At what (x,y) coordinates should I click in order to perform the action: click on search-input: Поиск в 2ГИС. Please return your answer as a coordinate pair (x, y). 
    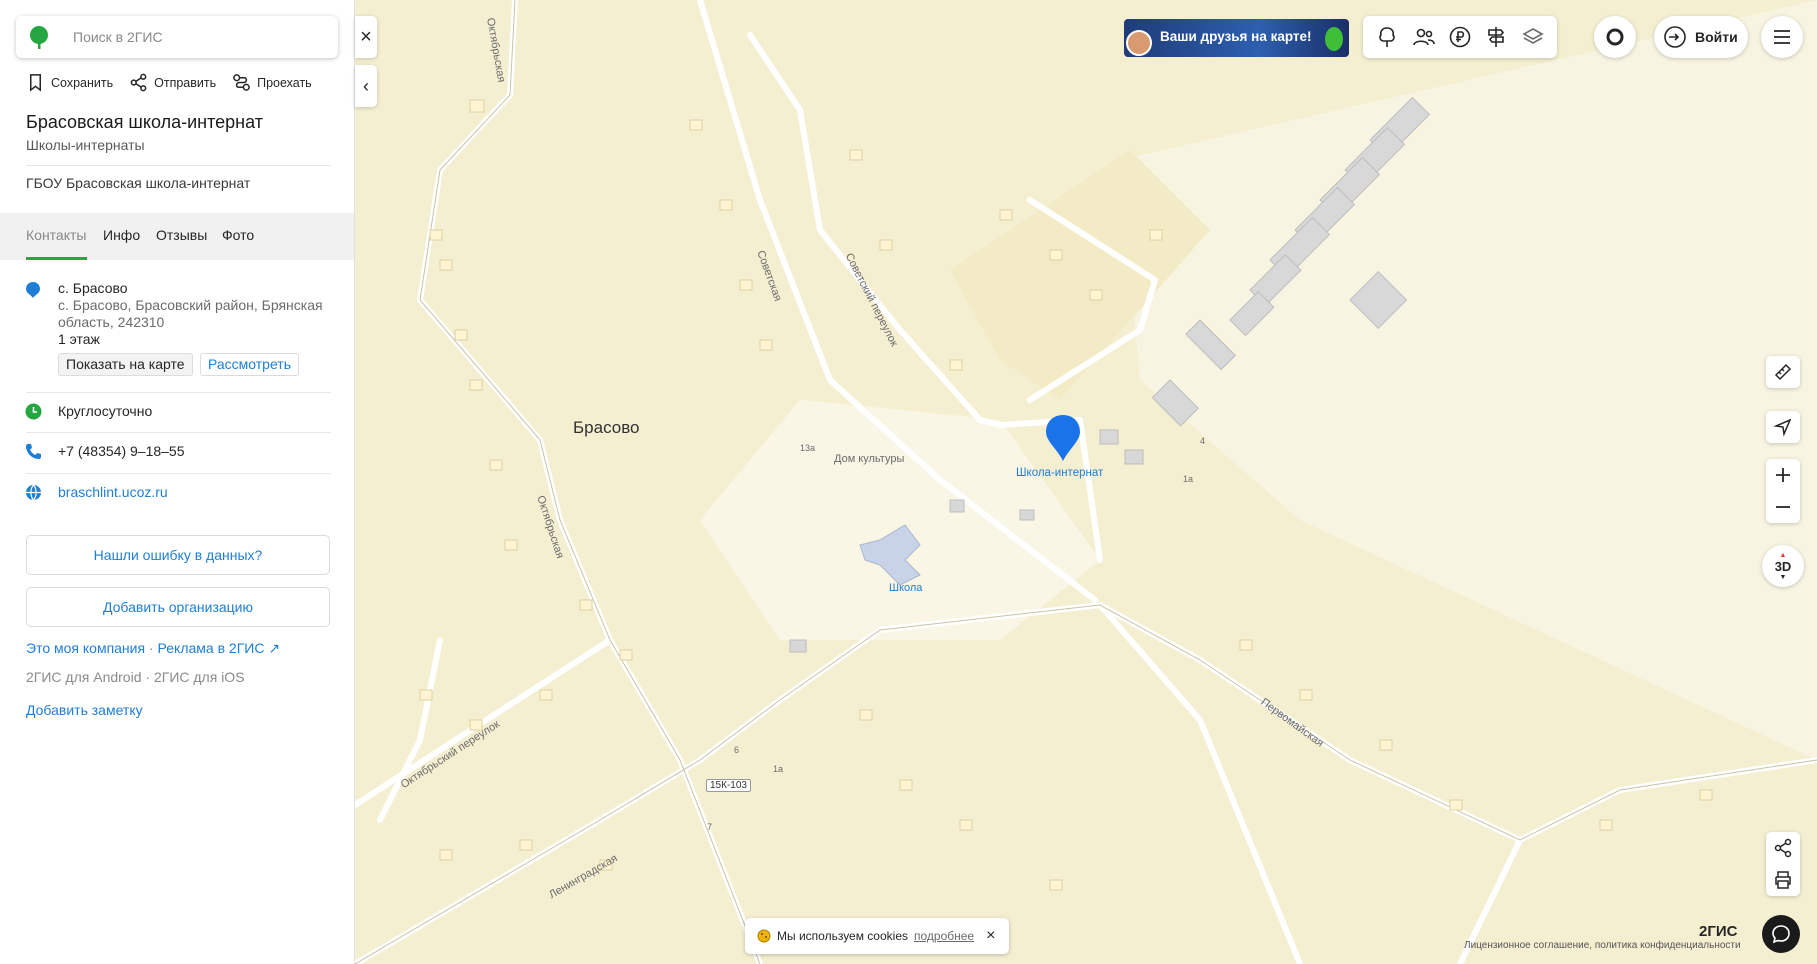
    Looking at the image, I should click on (118, 37).